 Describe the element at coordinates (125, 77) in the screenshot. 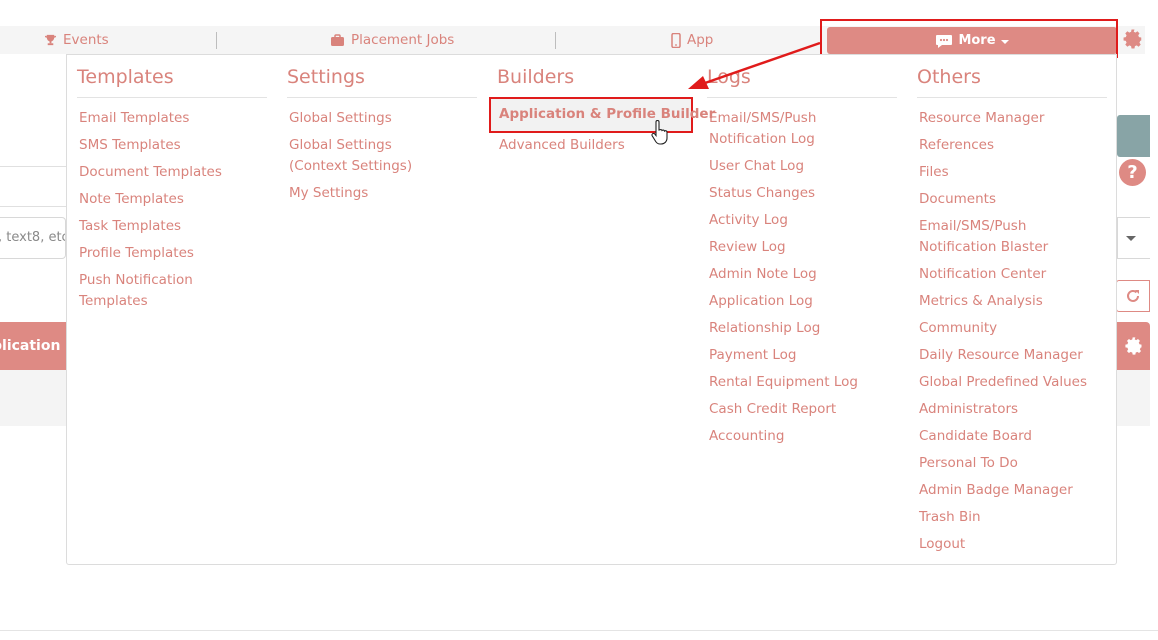

I see `column-title-templates: Templates` at that location.